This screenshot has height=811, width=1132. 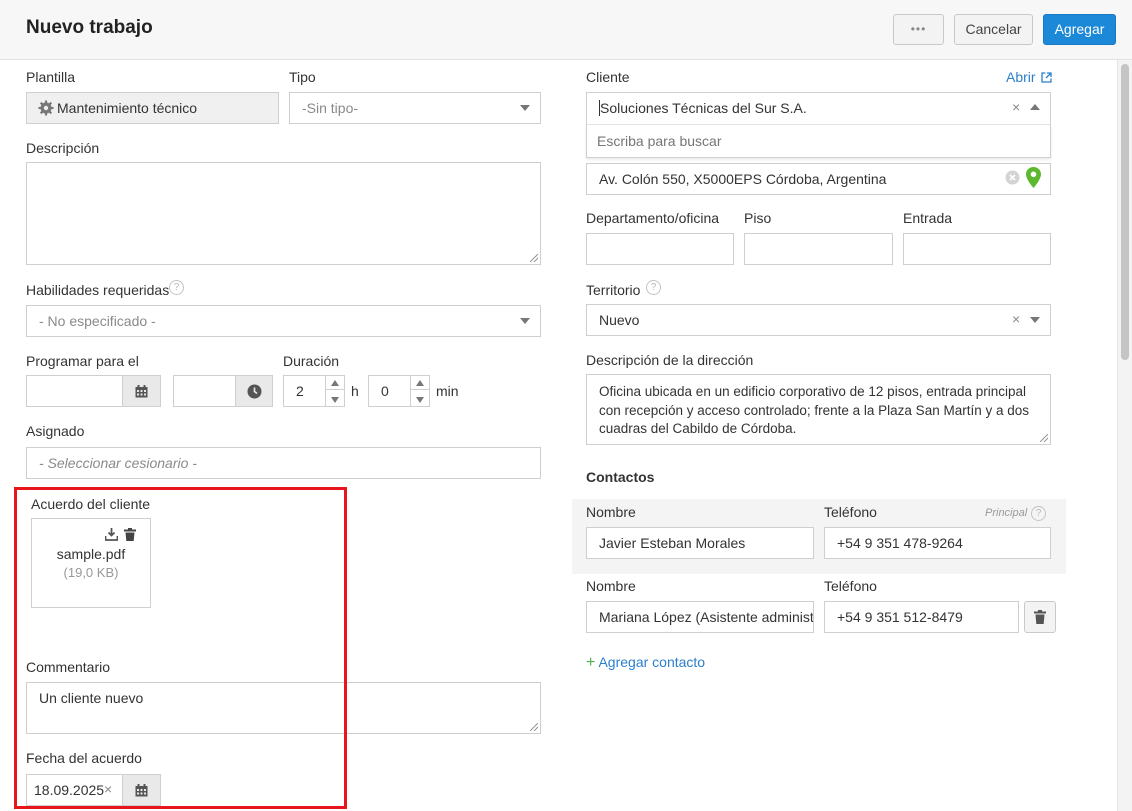 What do you see at coordinates (55, 431) in the screenshot?
I see `assigned-label: Asignado` at bounding box center [55, 431].